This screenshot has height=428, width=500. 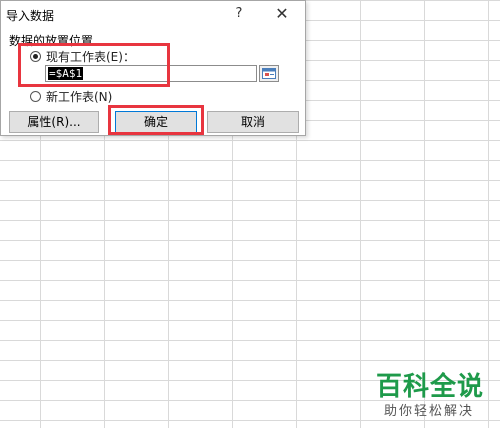 What do you see at coordinates (239, 14) in the screenshot?
I see `help-button: ?` at bounding box center [239, 14].